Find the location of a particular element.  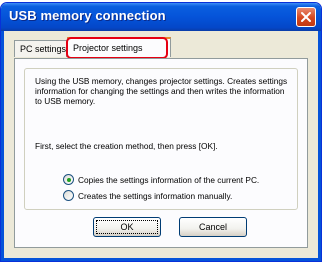

title-bar: USB memory connection is located at coordinates (161, 17).